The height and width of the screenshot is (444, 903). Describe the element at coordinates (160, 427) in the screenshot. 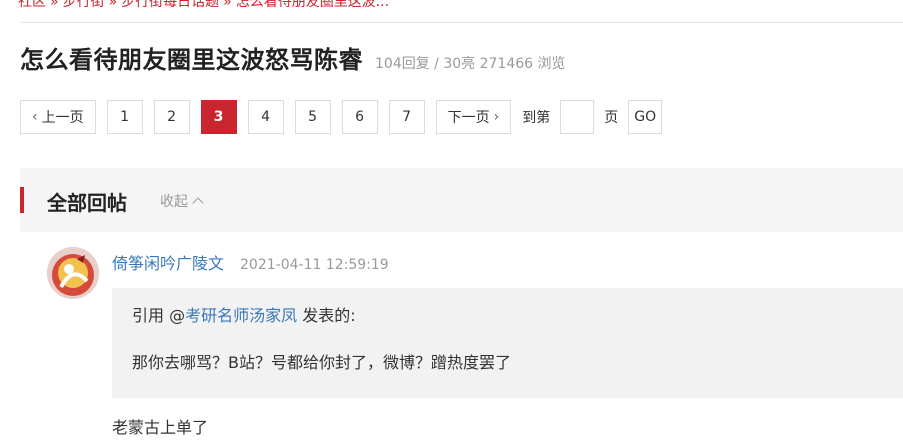

I see `reply-content: 老蒙古上单了` at that location.